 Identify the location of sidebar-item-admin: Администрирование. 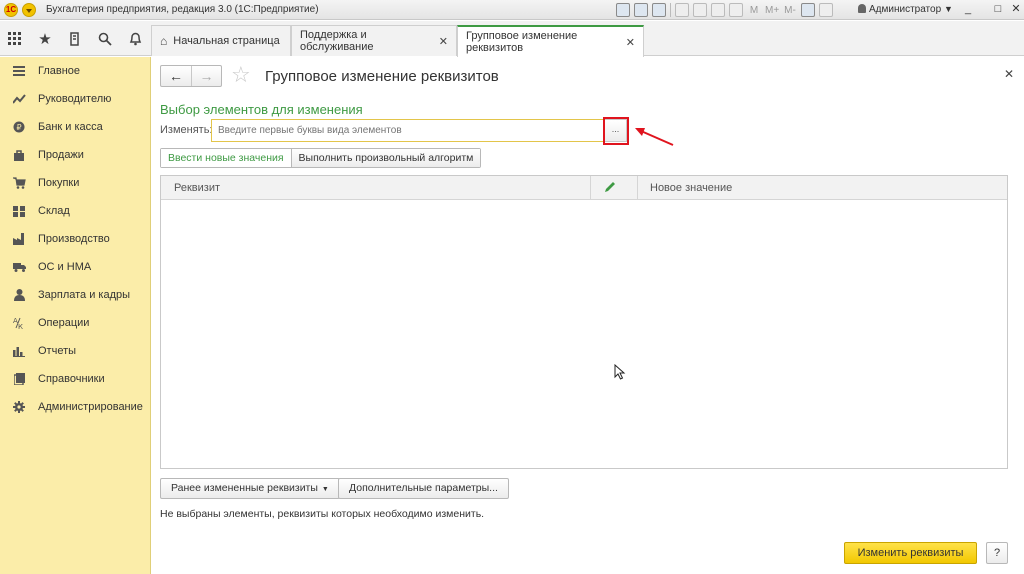
(75, 407).